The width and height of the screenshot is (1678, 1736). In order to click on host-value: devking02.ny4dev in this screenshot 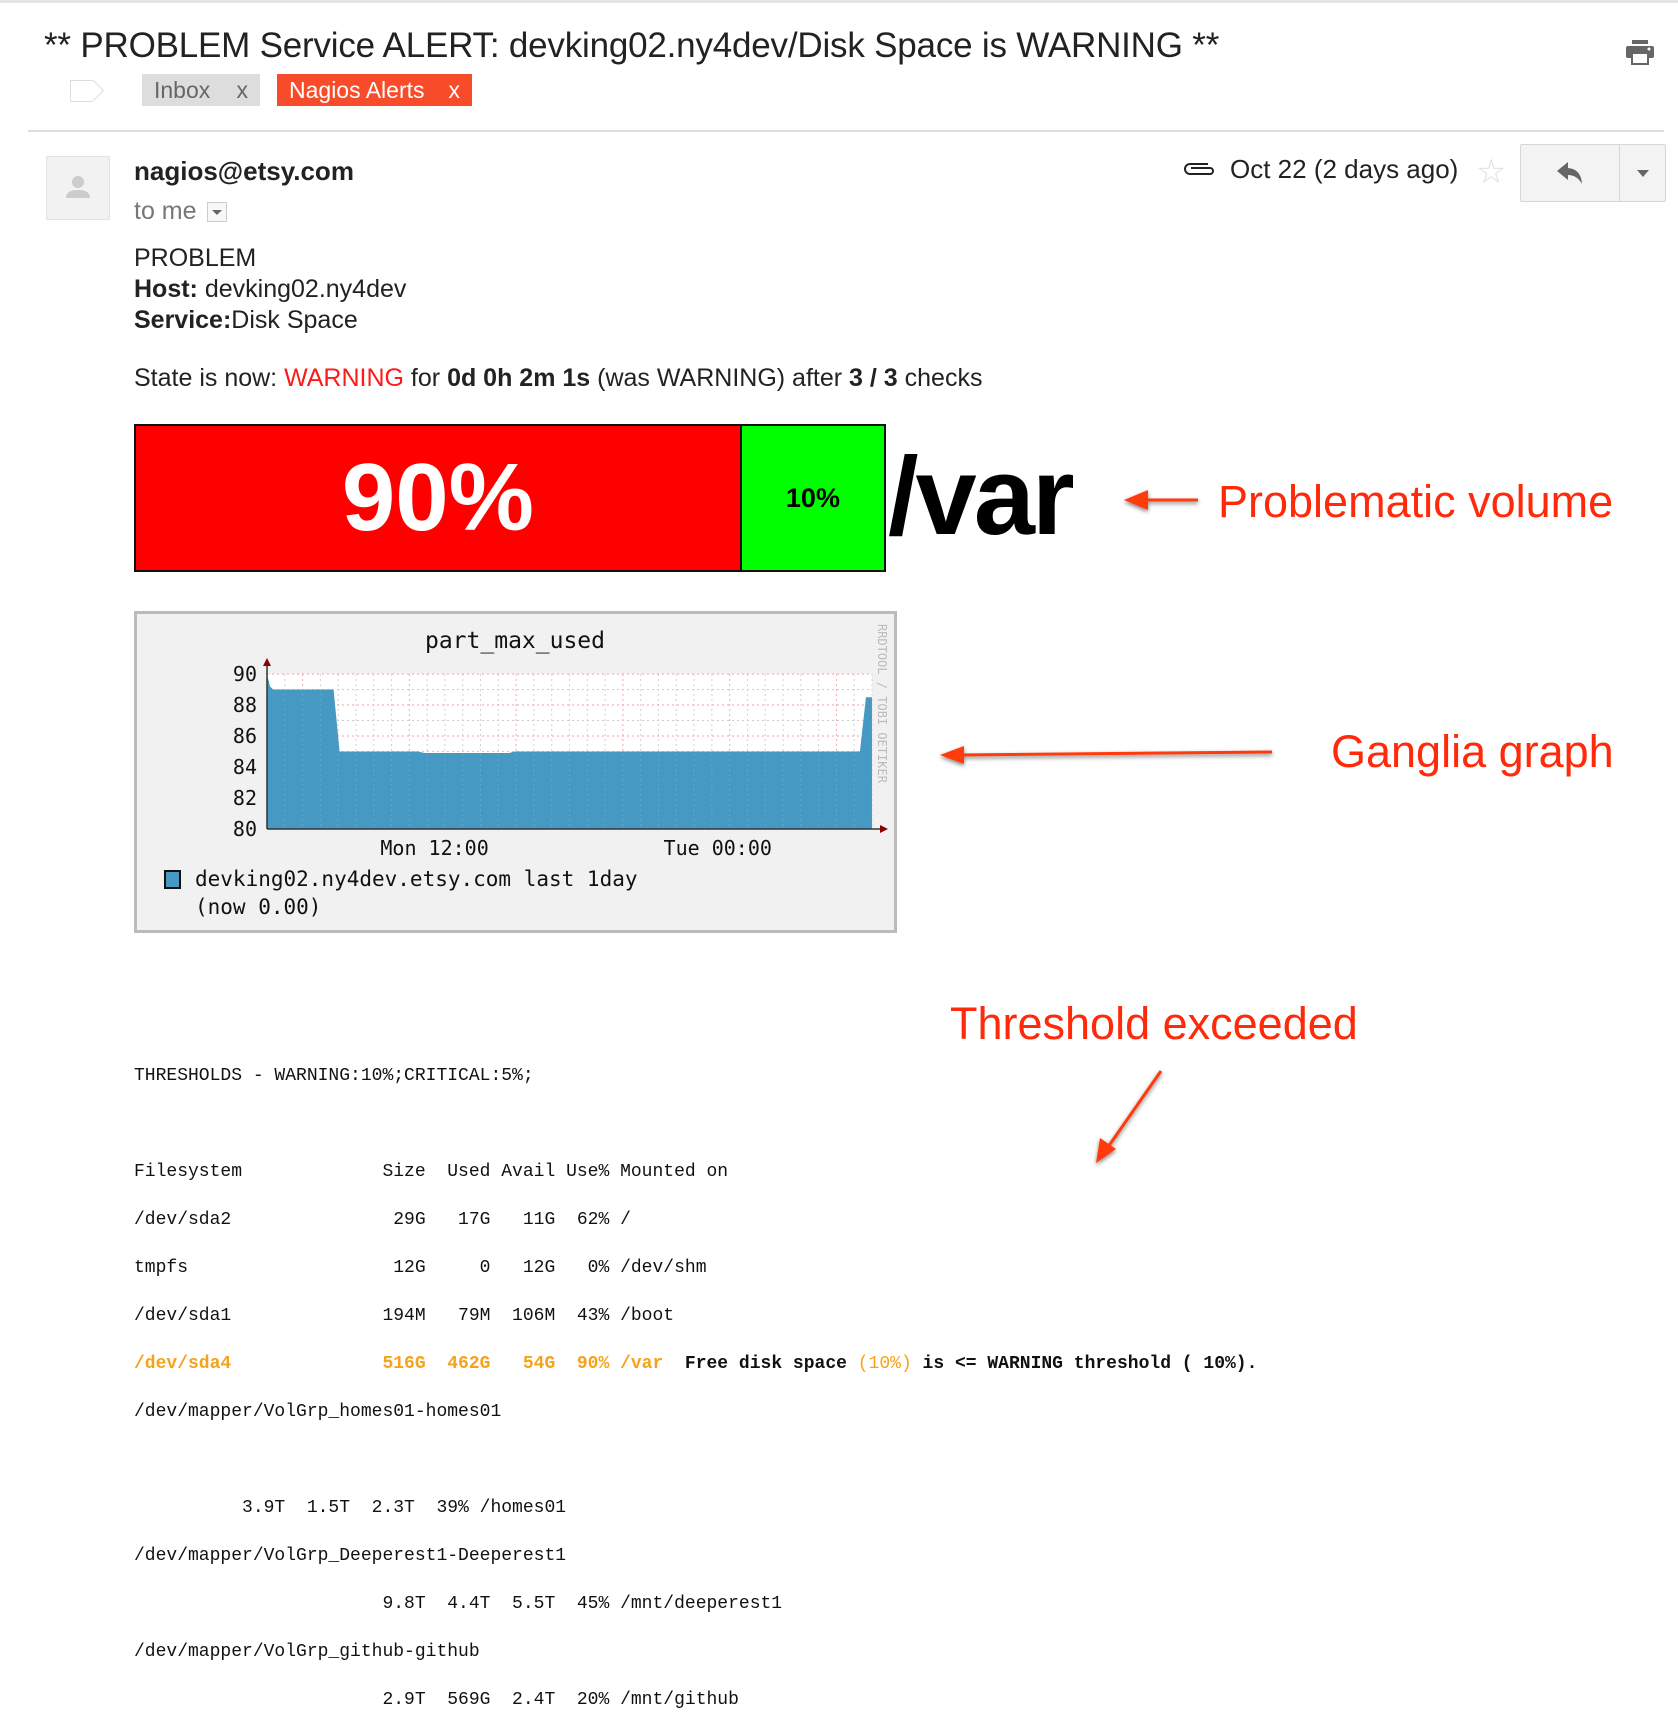, I will do `click(302, 289)`.